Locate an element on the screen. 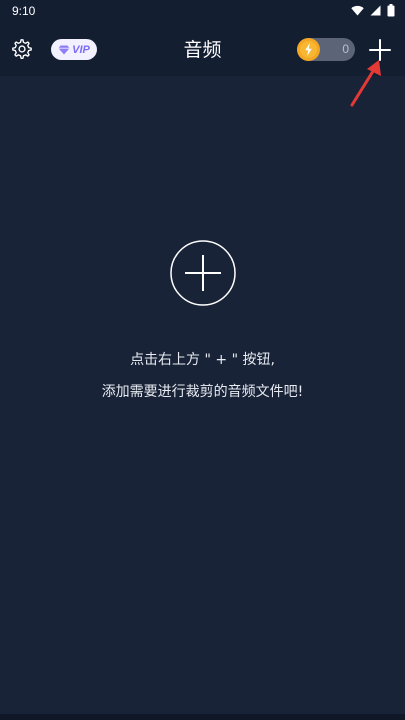 The height and width of the screenshot is (720, 405). gear-icon is located at coordinates (22, 49).